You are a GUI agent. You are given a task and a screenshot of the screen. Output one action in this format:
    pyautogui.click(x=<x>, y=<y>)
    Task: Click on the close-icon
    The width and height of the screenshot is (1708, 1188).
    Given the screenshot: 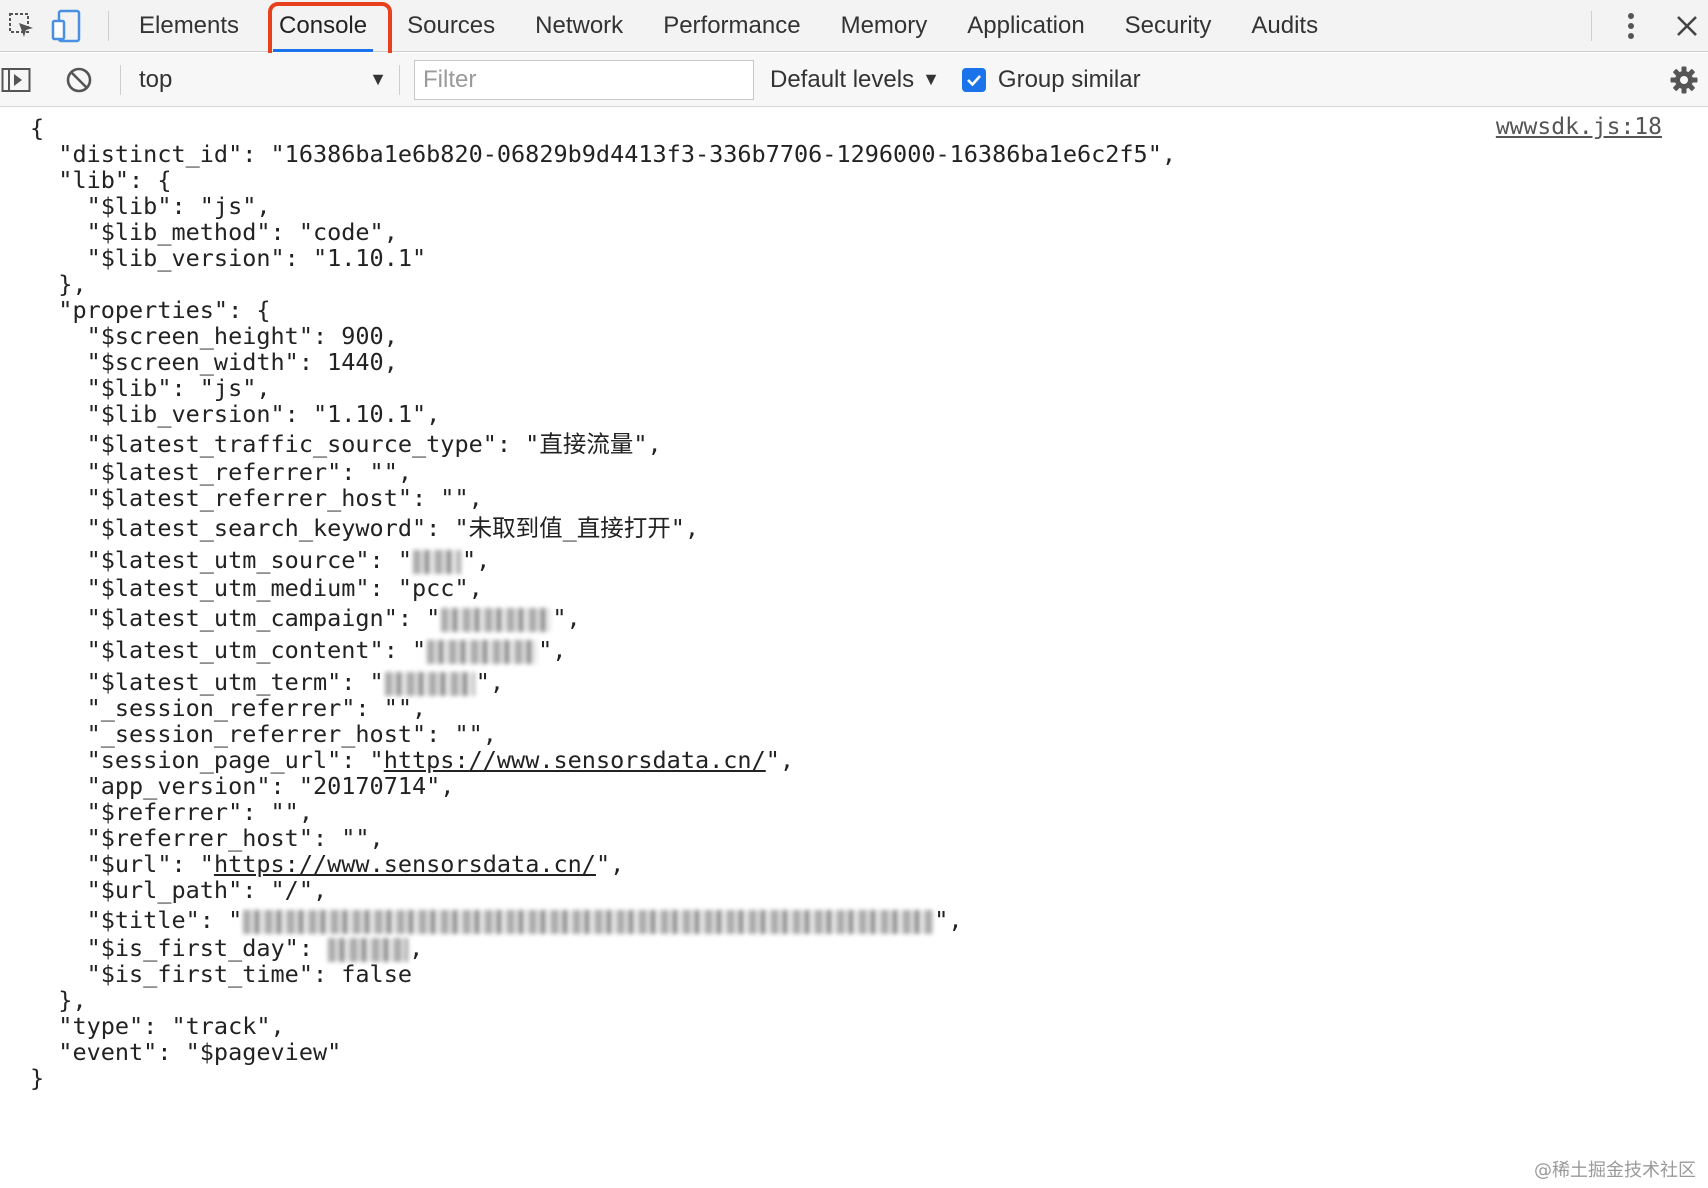 What is the action you would take?
    pyautogui.click(x=1687, y=26)
    